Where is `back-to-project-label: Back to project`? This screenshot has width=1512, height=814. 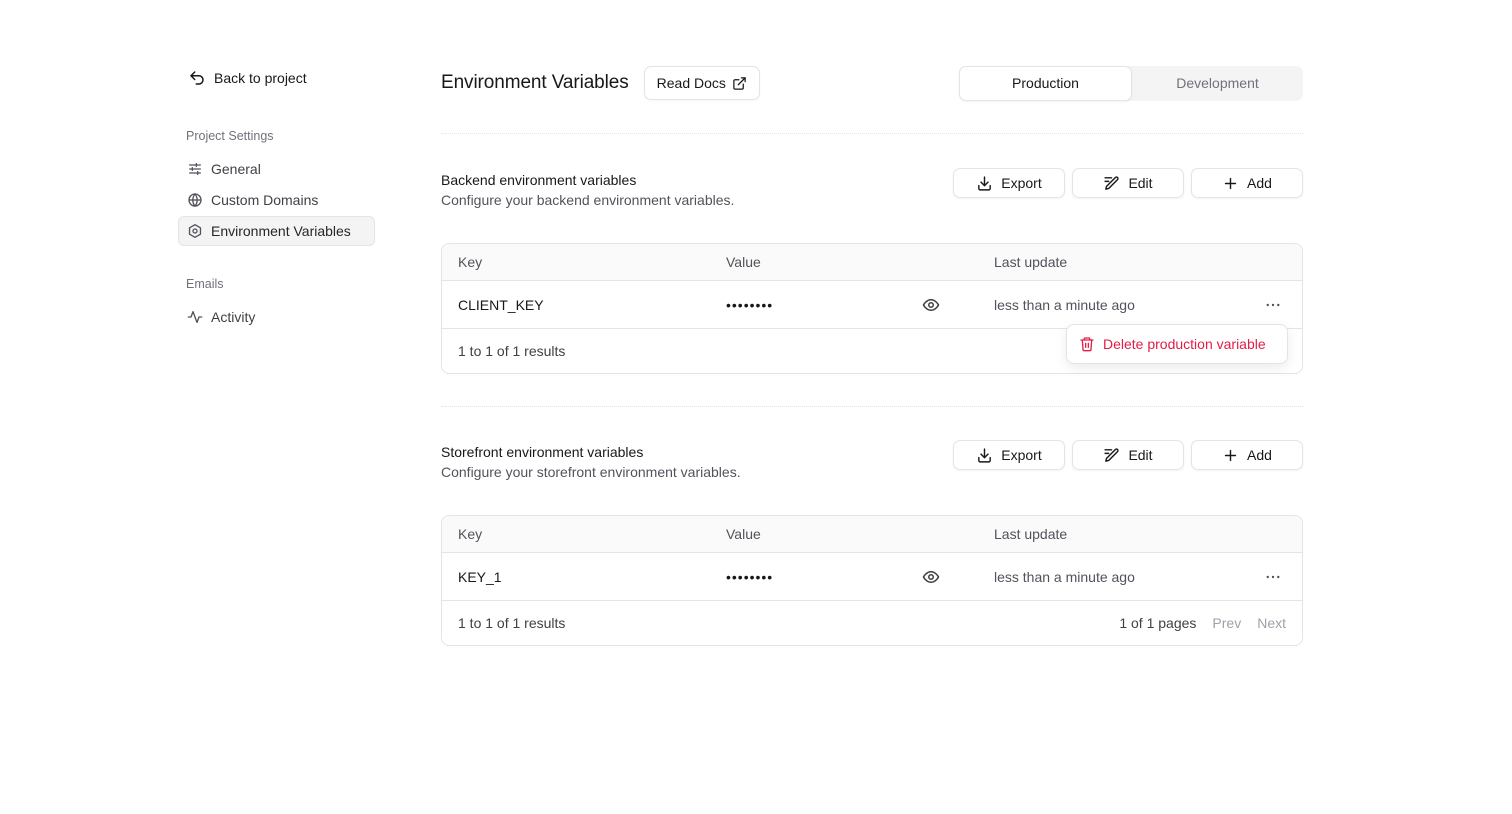 back-to-project-label: Back to project is located at coordinates (260, 78).